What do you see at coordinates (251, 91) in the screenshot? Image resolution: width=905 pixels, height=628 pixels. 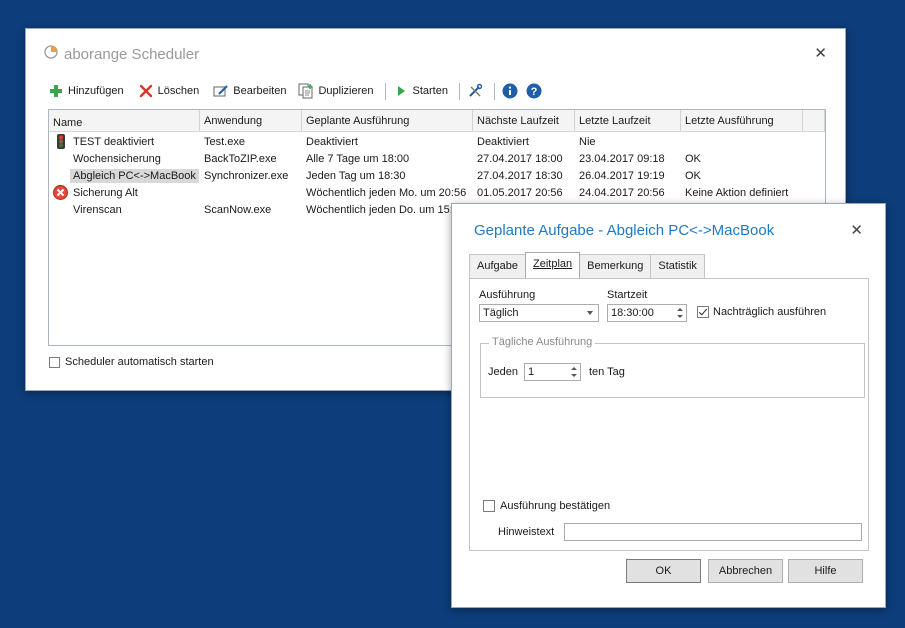 I see `edit-button: Bearbeiten` at bounding box center [251, 91].